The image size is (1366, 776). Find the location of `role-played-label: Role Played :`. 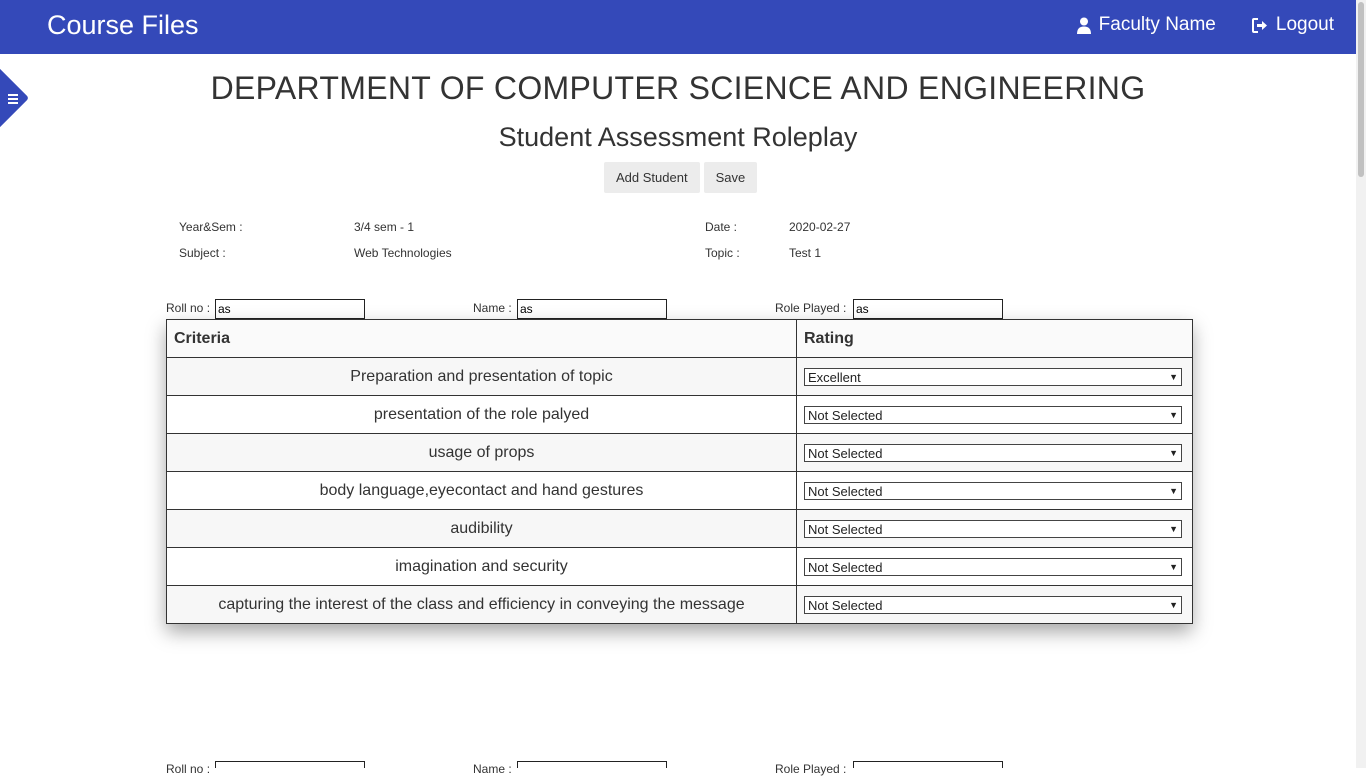

role-played-label: Role Played : is located at coordinates (811, 308).